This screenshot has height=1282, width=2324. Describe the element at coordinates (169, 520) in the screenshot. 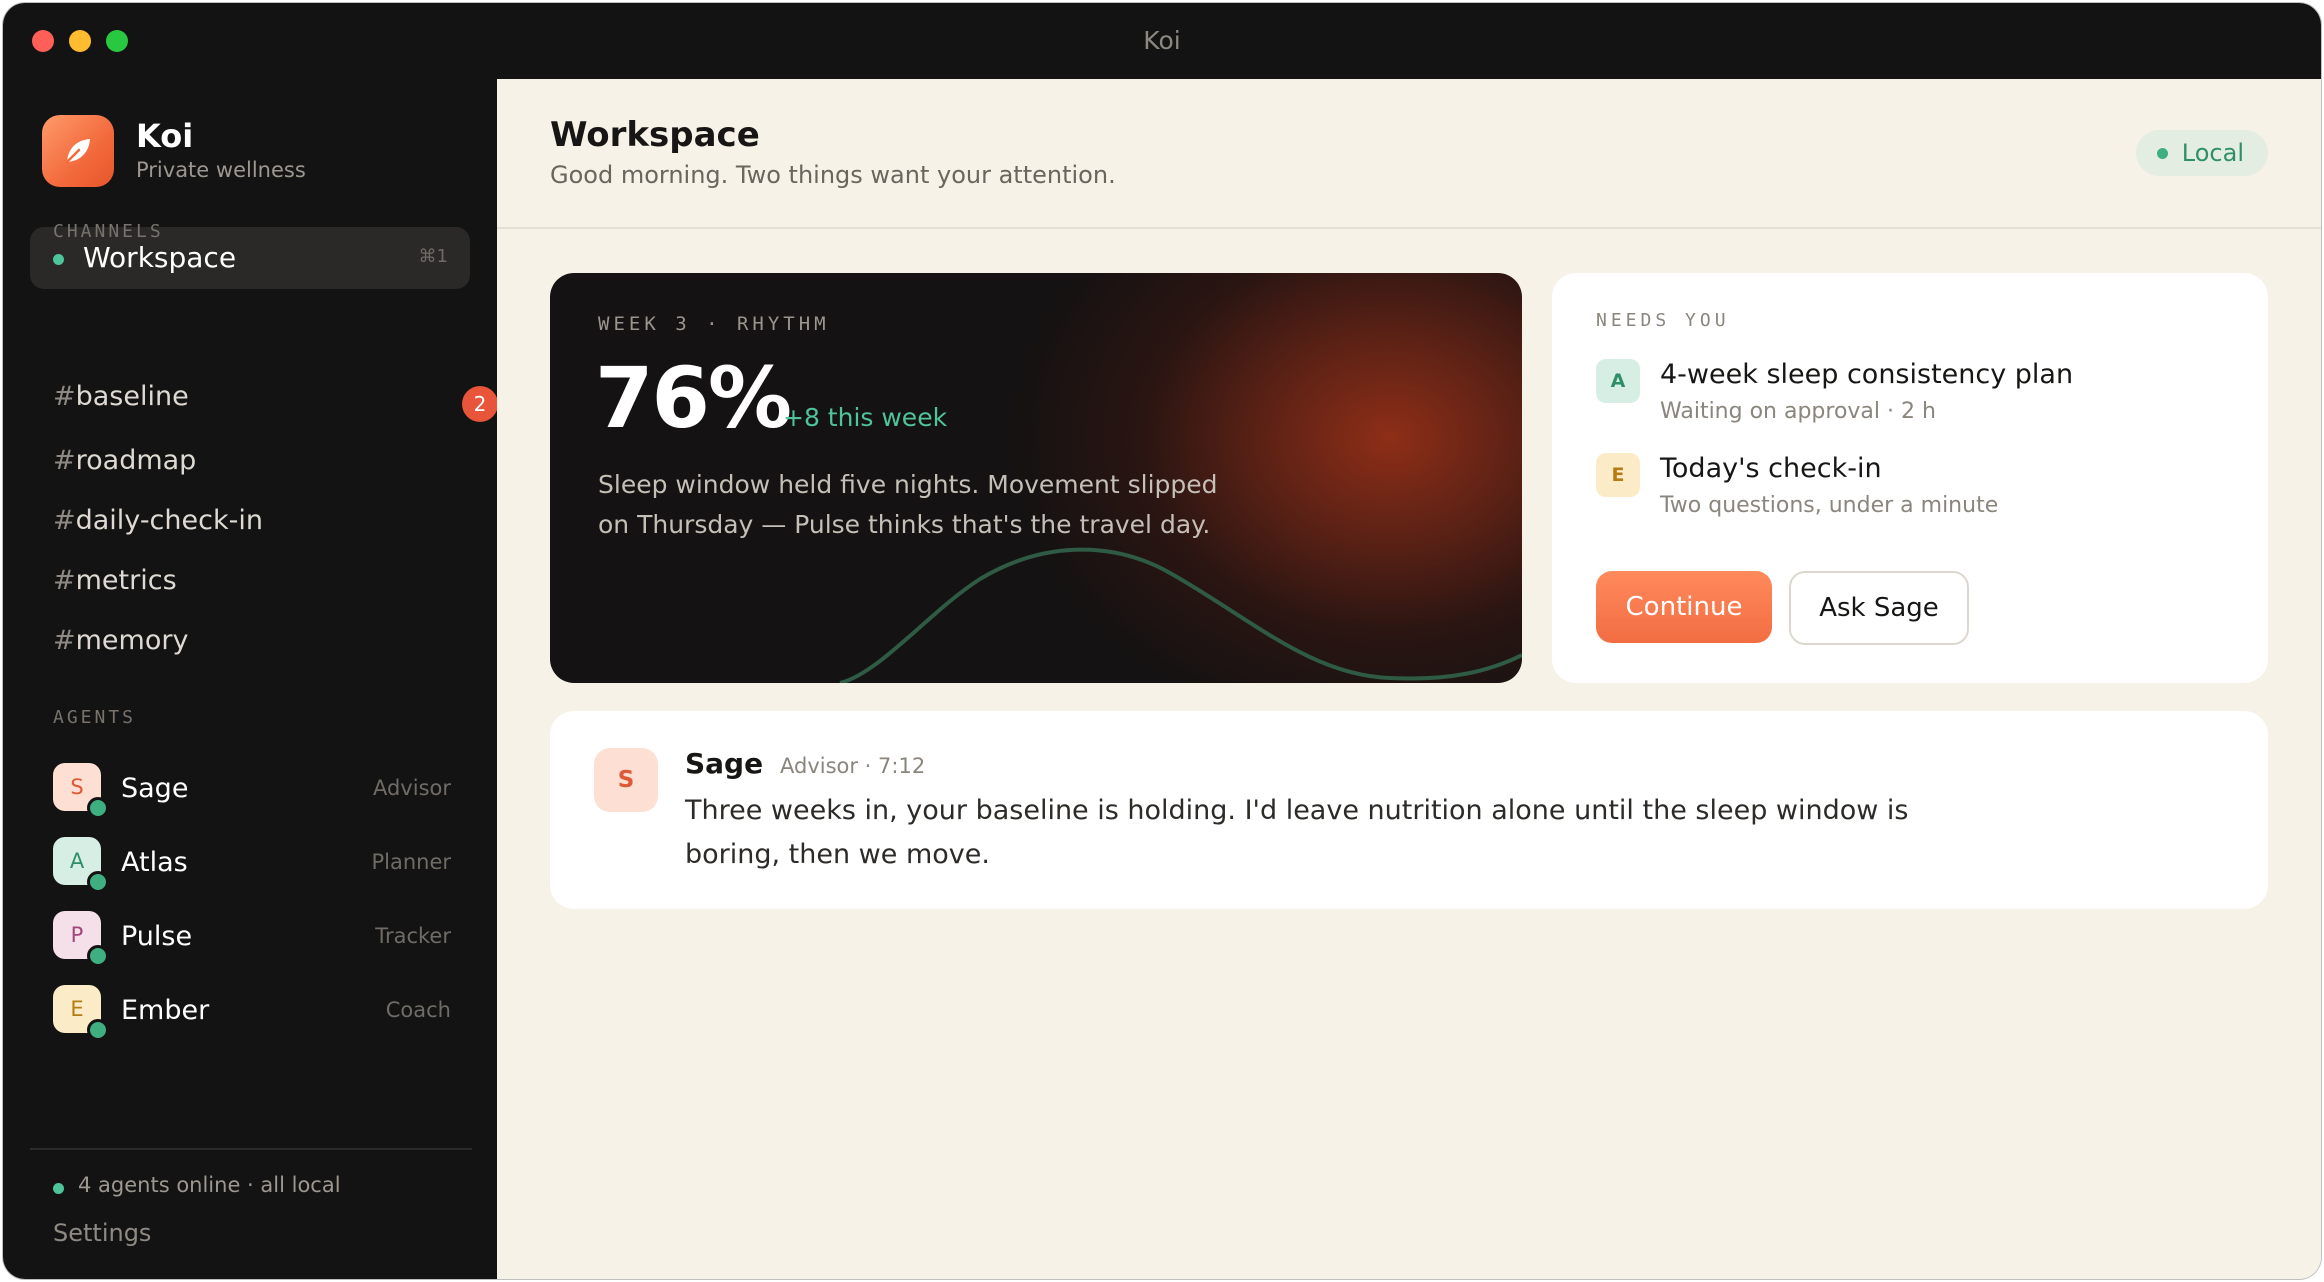

I see `channel-name: daily-check-in` at that location.